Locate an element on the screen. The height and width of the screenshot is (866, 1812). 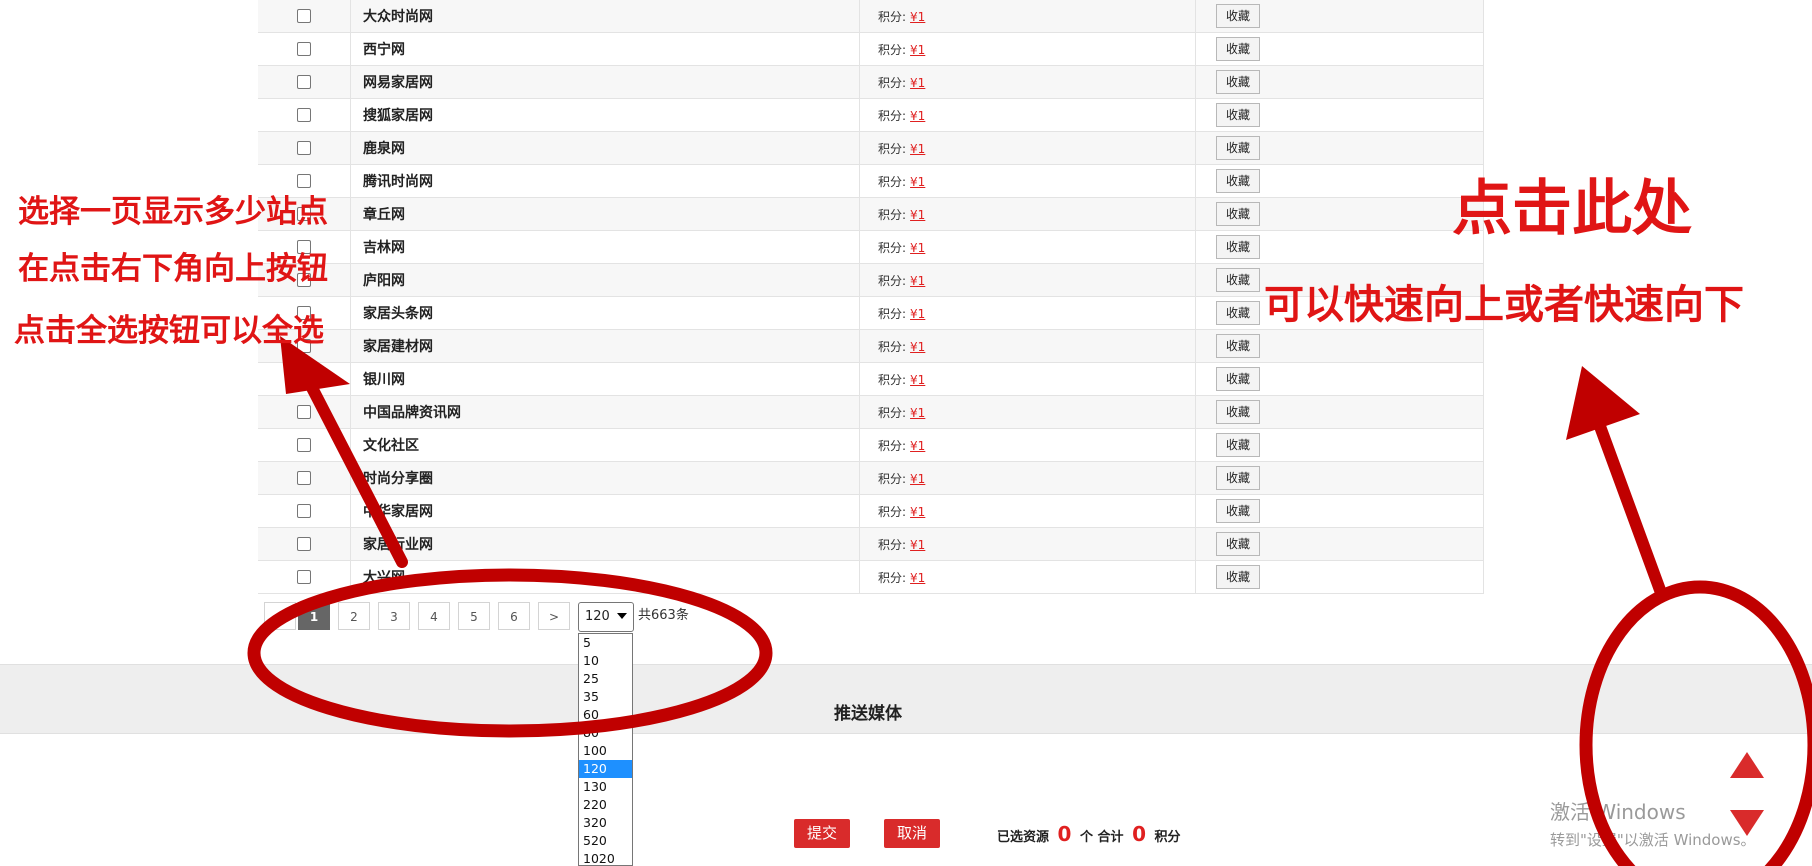
annotation-left-3: 点击全选按钮可以全选 is located at coordinates (169, 331).